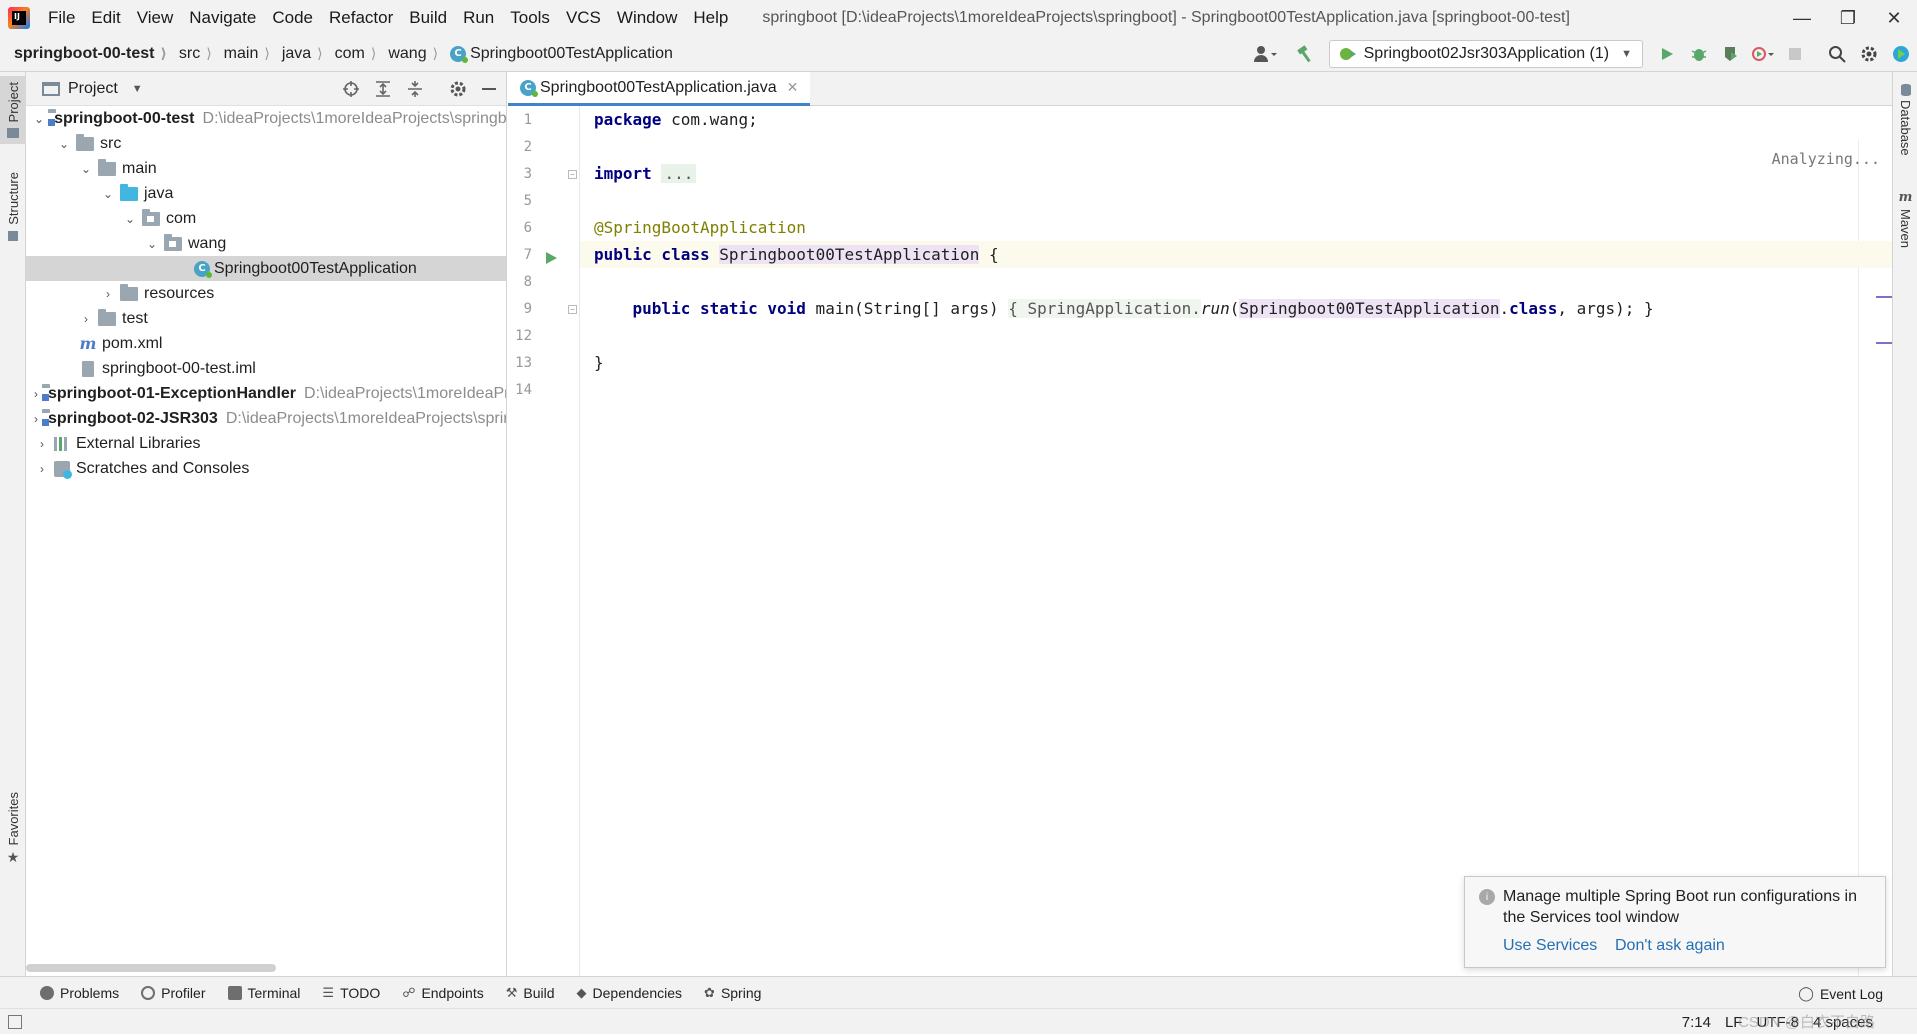  What do you see at coordinates (1848, 18) in the screenshot?
I see `restore-icon: ❐` at bounding box center [1848, 18].